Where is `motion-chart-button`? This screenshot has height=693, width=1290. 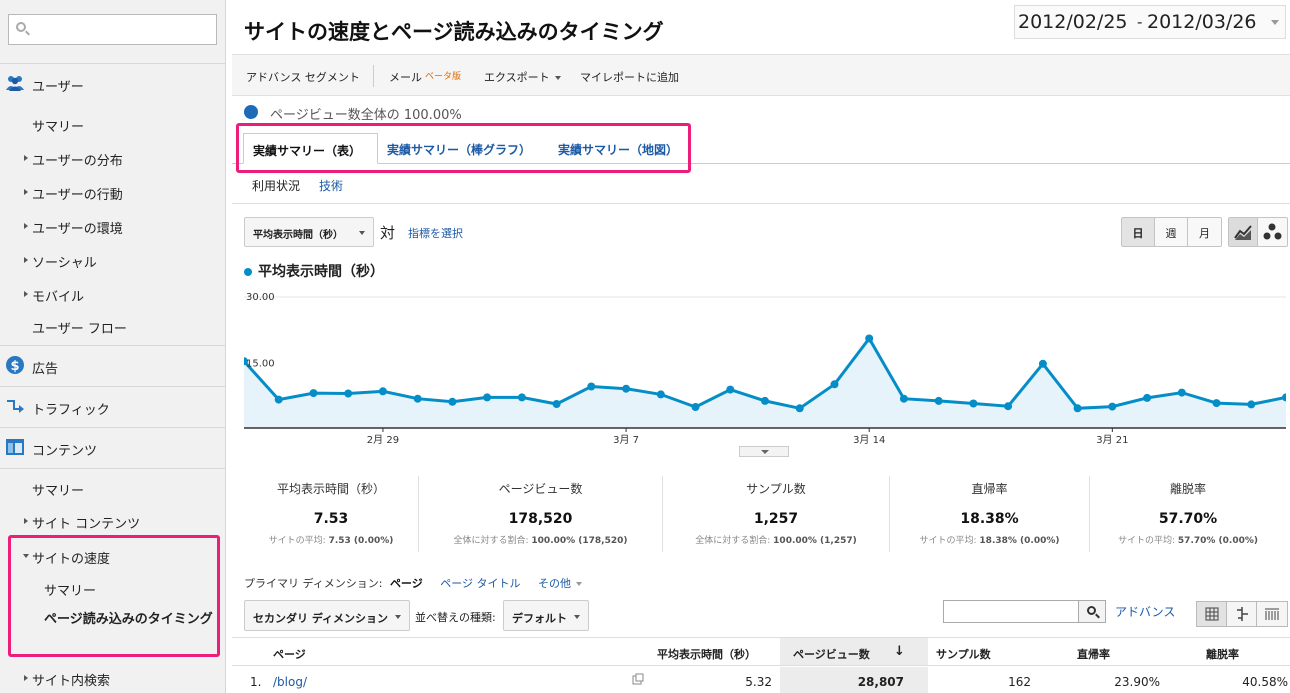
motion-chart-button is located at coordinates (1272, 232).